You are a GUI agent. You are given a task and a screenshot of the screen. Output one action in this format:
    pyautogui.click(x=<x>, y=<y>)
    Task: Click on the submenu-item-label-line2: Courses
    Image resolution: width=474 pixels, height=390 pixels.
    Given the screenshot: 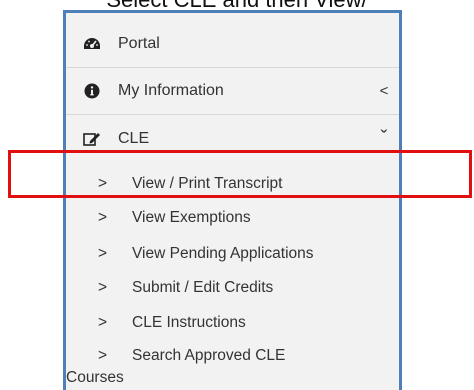 What is the action you would take?
    pyautogui.click(x=95, y=377)
    